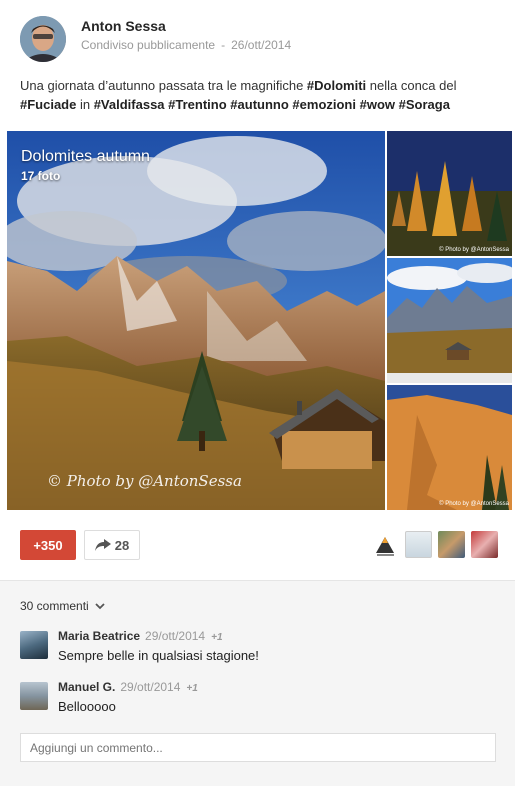  What do you see at coordinates (123, 26) in the screenshot?
I see `author-name: Anton Sessa` at bounding box center [123, 26].